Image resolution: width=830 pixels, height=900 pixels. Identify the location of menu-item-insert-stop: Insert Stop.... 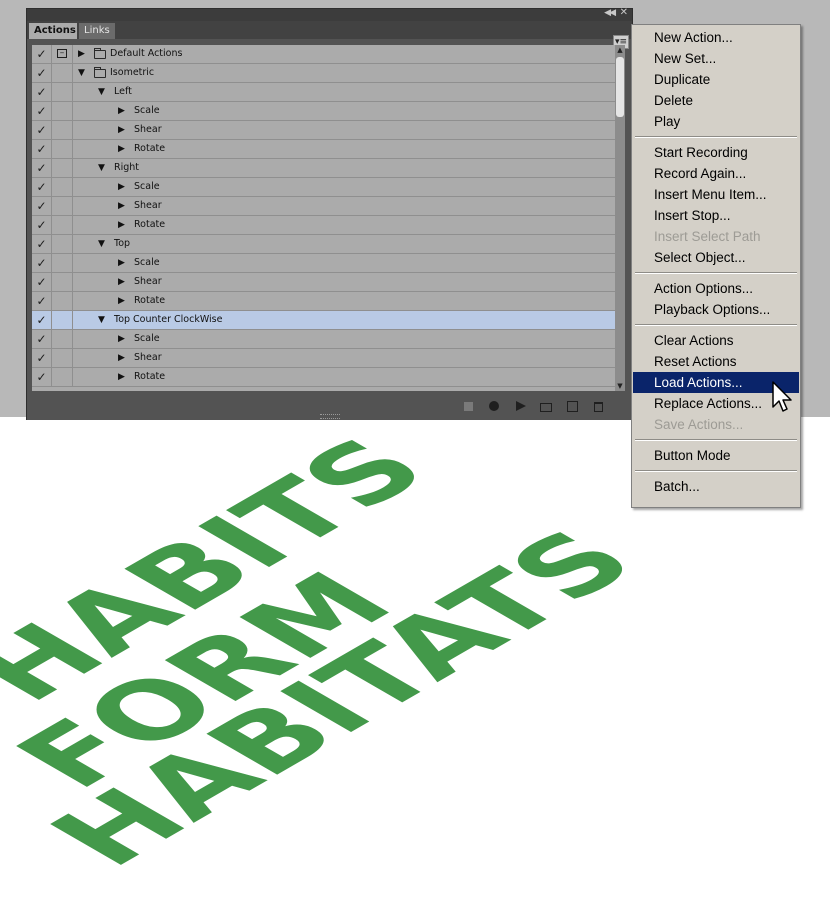
(716, 215).